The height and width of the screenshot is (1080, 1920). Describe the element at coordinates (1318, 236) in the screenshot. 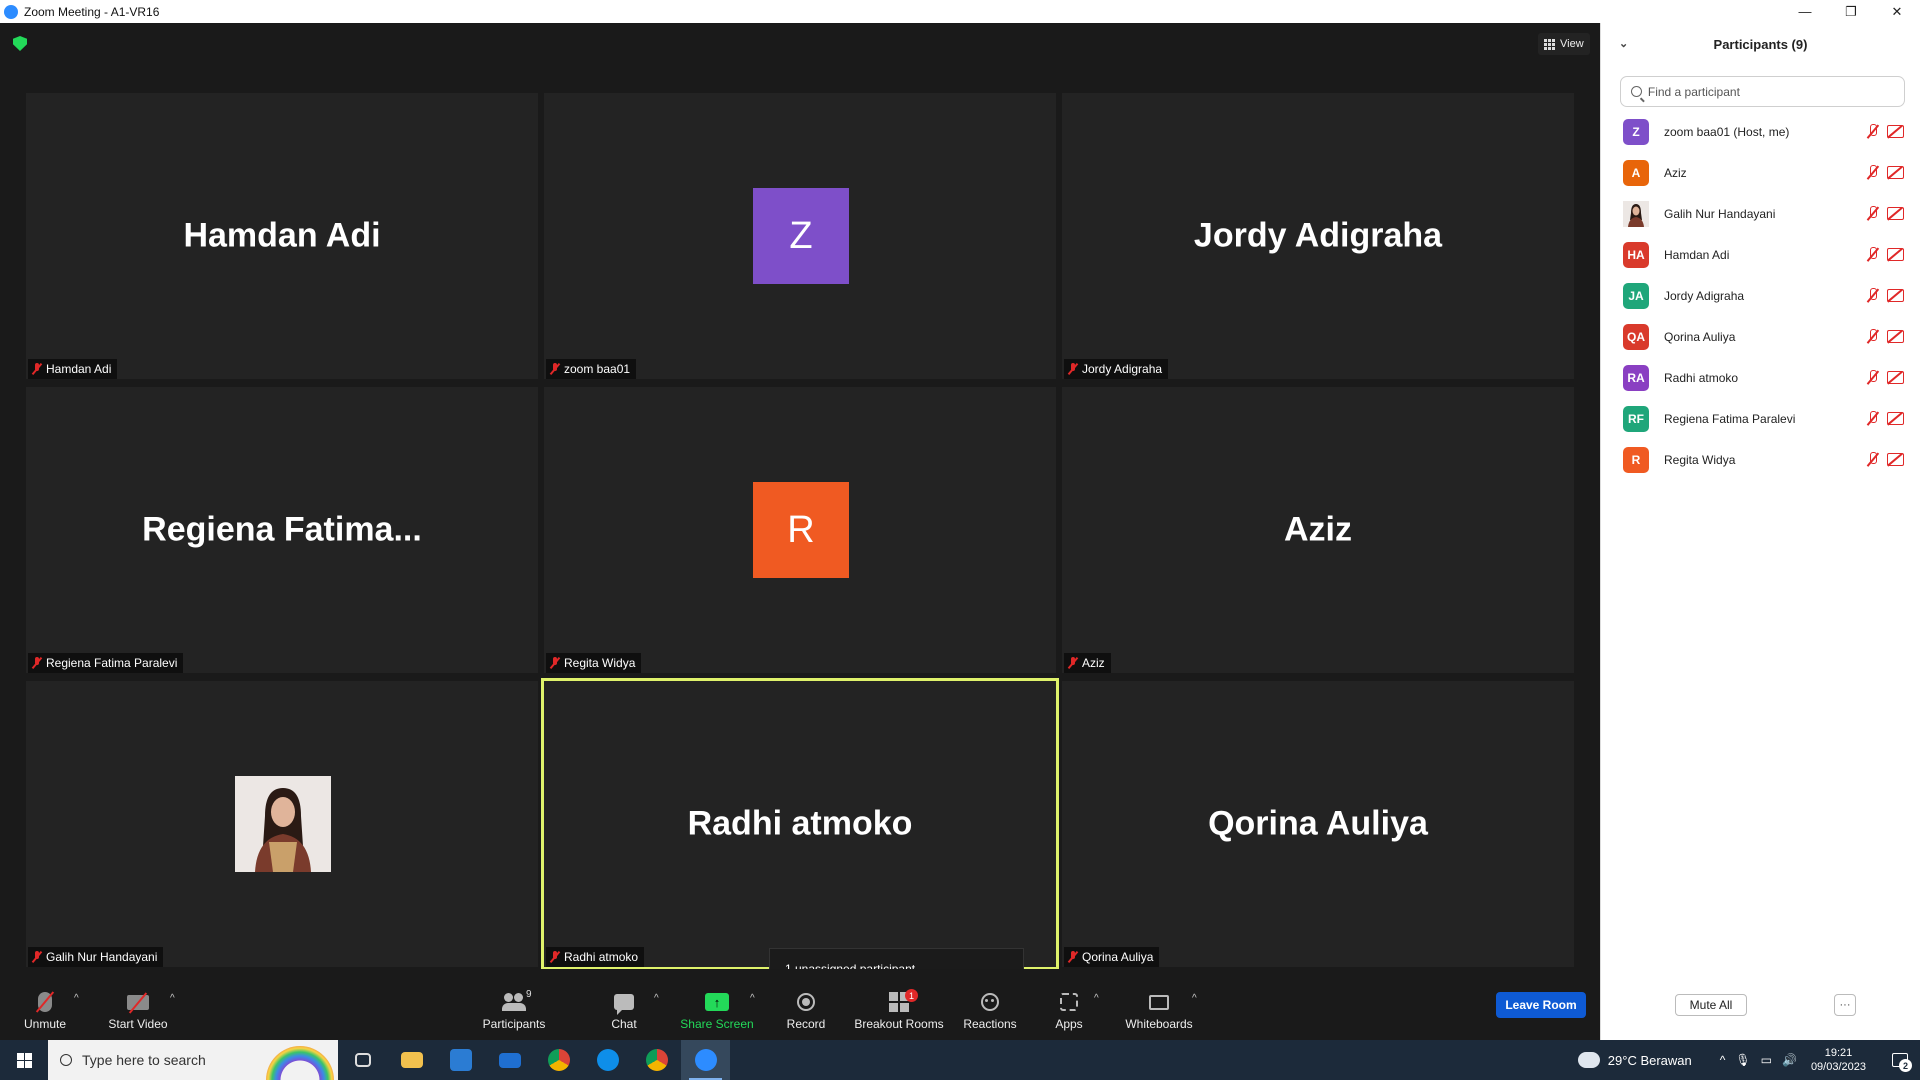

I see `video-tile-jordy-adigraha: Jordy Adigraha Jordy Adigraha` at that location.